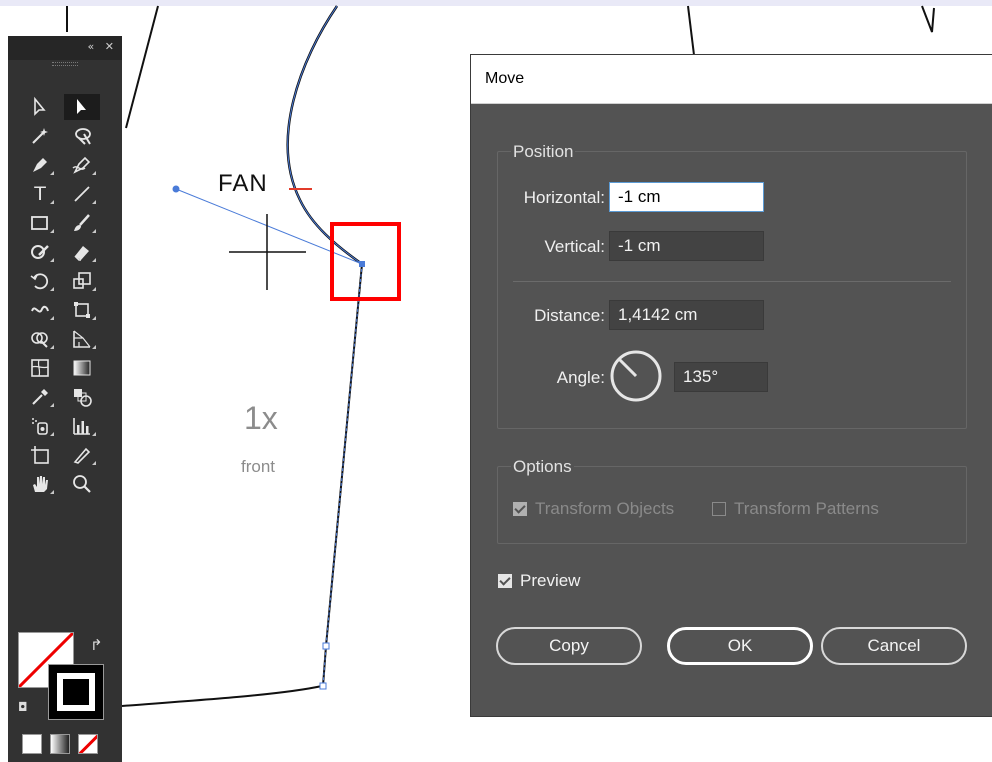 The height and width of the screenshot is (762, 992). Describe the element at coordinates (520, 509) in the screenshot. I see `transform-objects-checkbox` at that location.